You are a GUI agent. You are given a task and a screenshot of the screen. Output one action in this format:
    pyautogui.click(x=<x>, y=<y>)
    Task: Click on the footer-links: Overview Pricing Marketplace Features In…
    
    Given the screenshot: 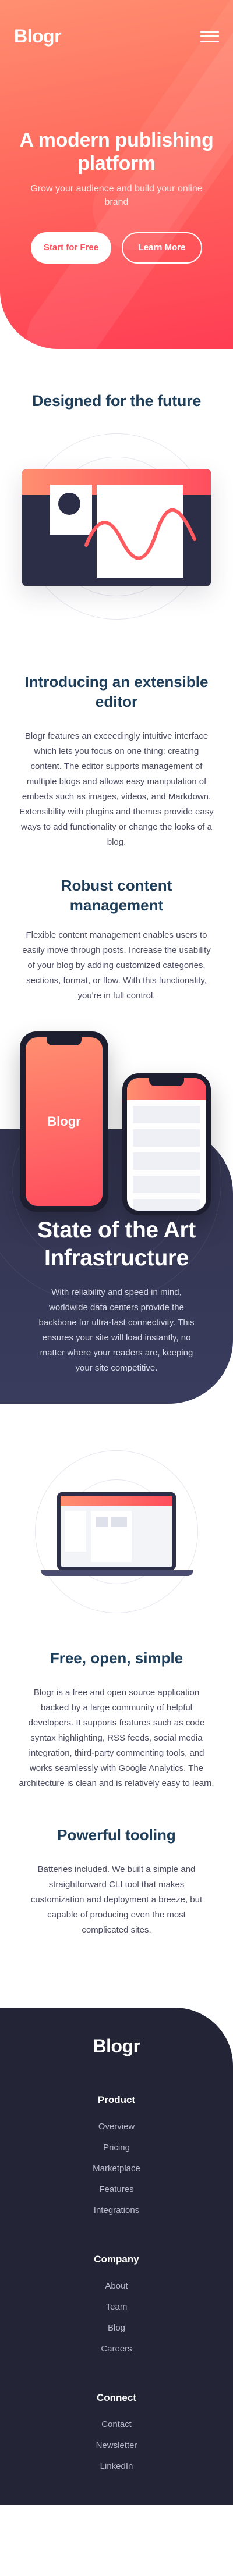 What is the action you would take?
    pyautogui.click(x=116, y=2168)
    